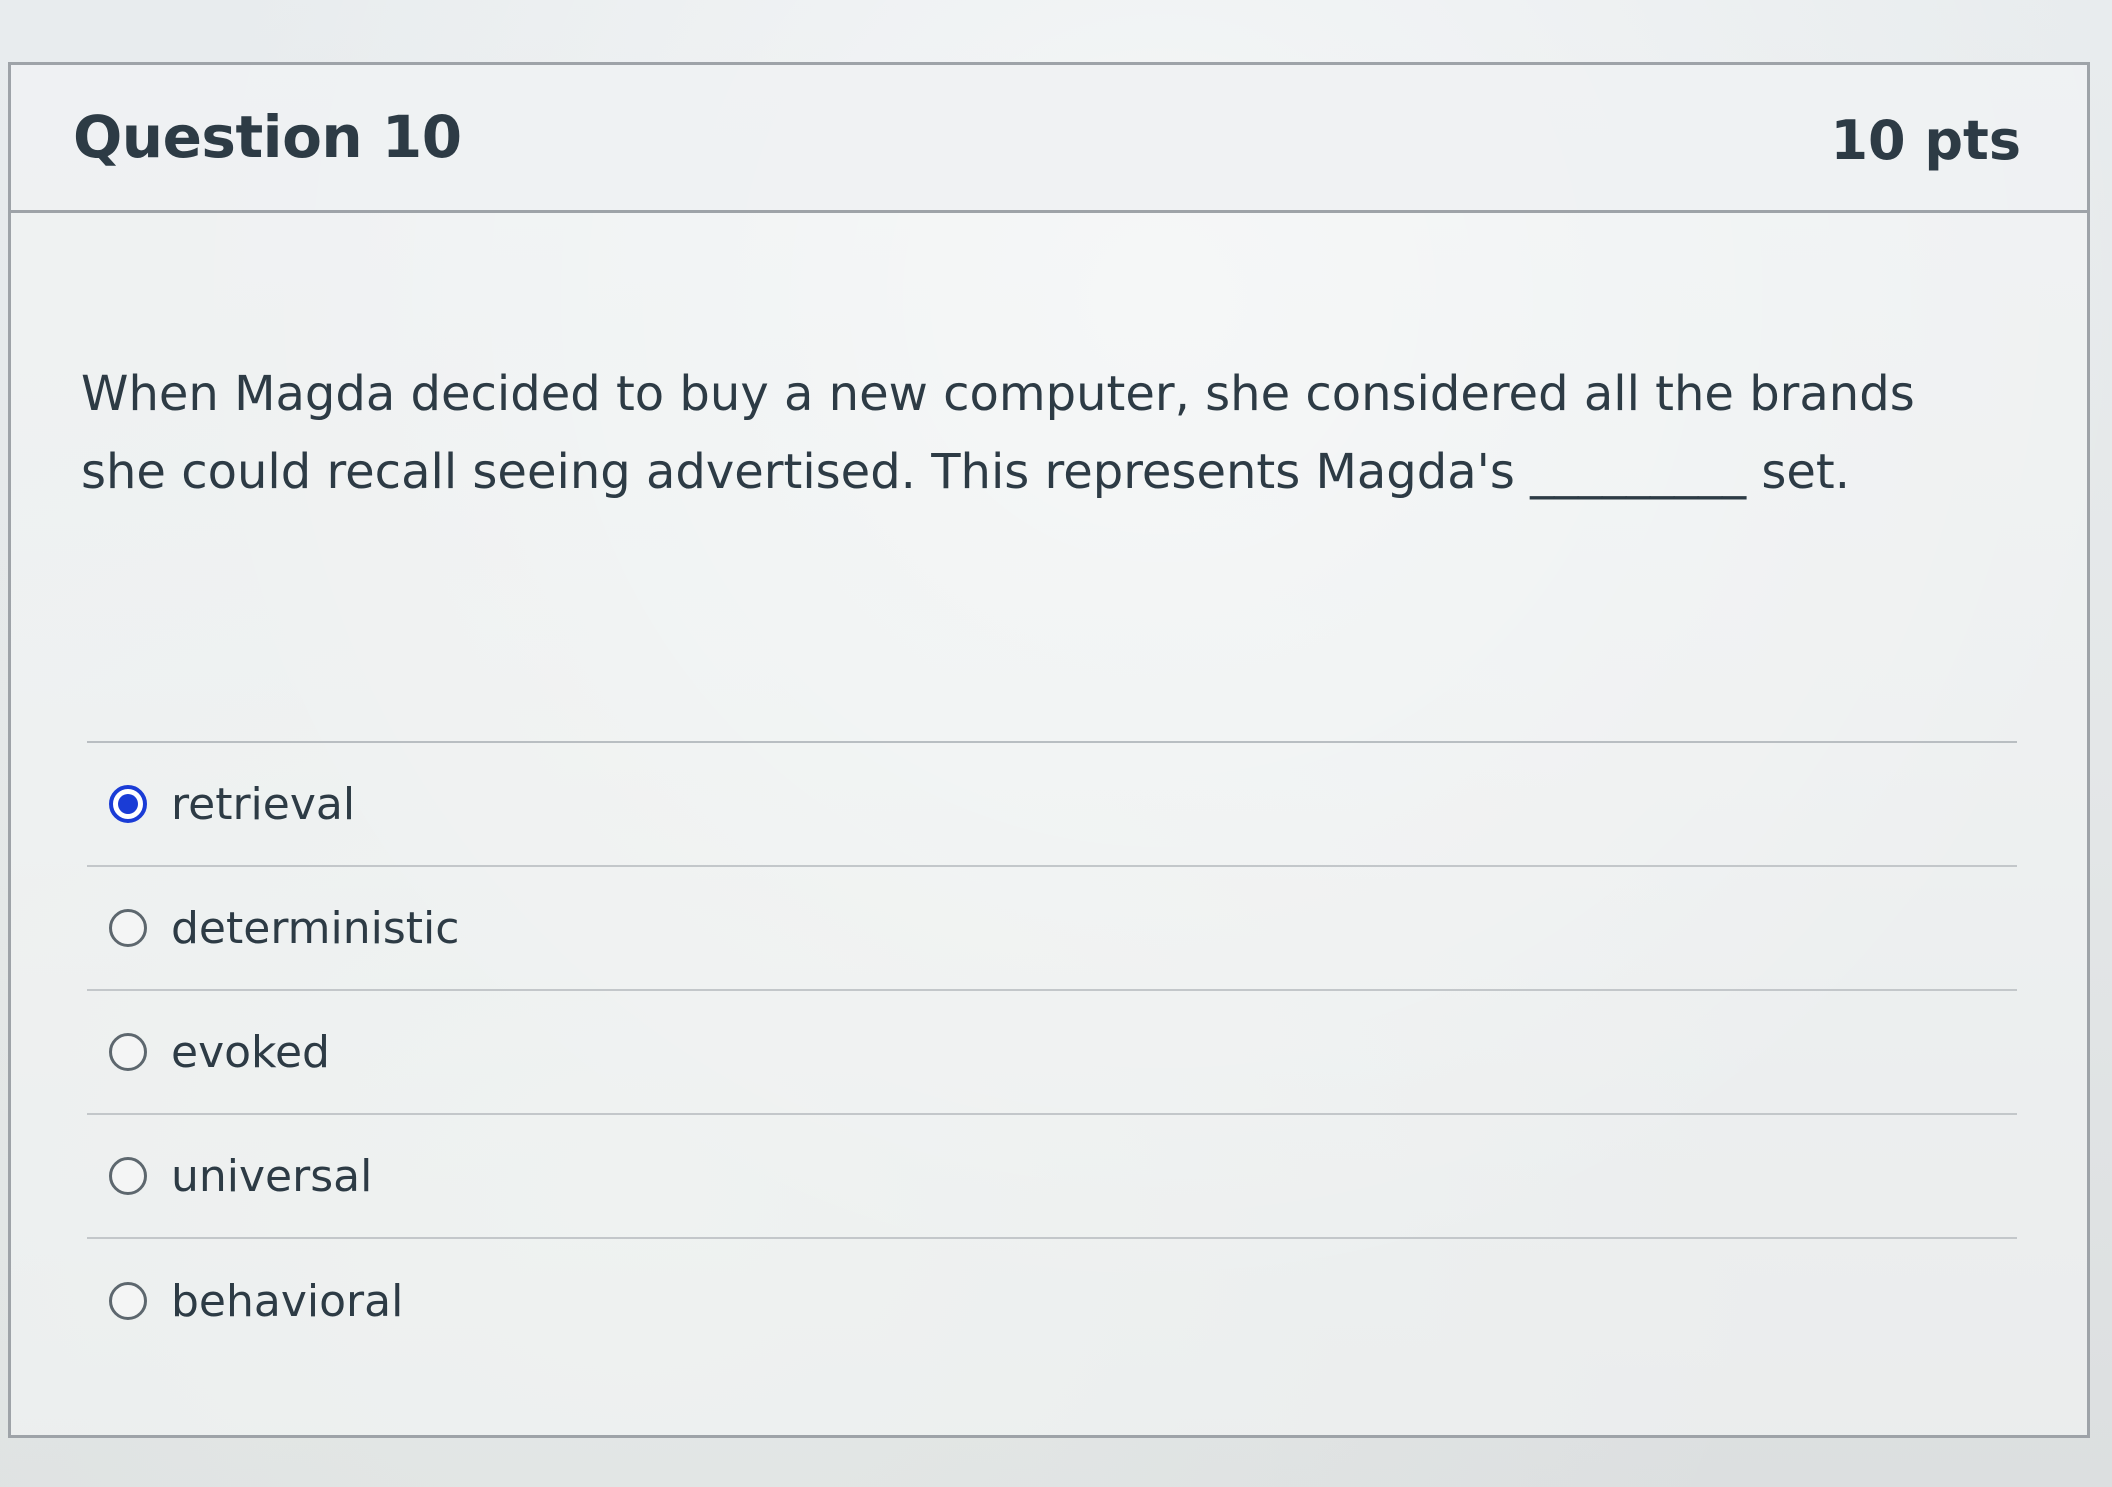  What do you see at coordinates (1049, 139) in the screenshot?
I see `question-header: Question 10 10 pts` at bounding box center [1049, 139].